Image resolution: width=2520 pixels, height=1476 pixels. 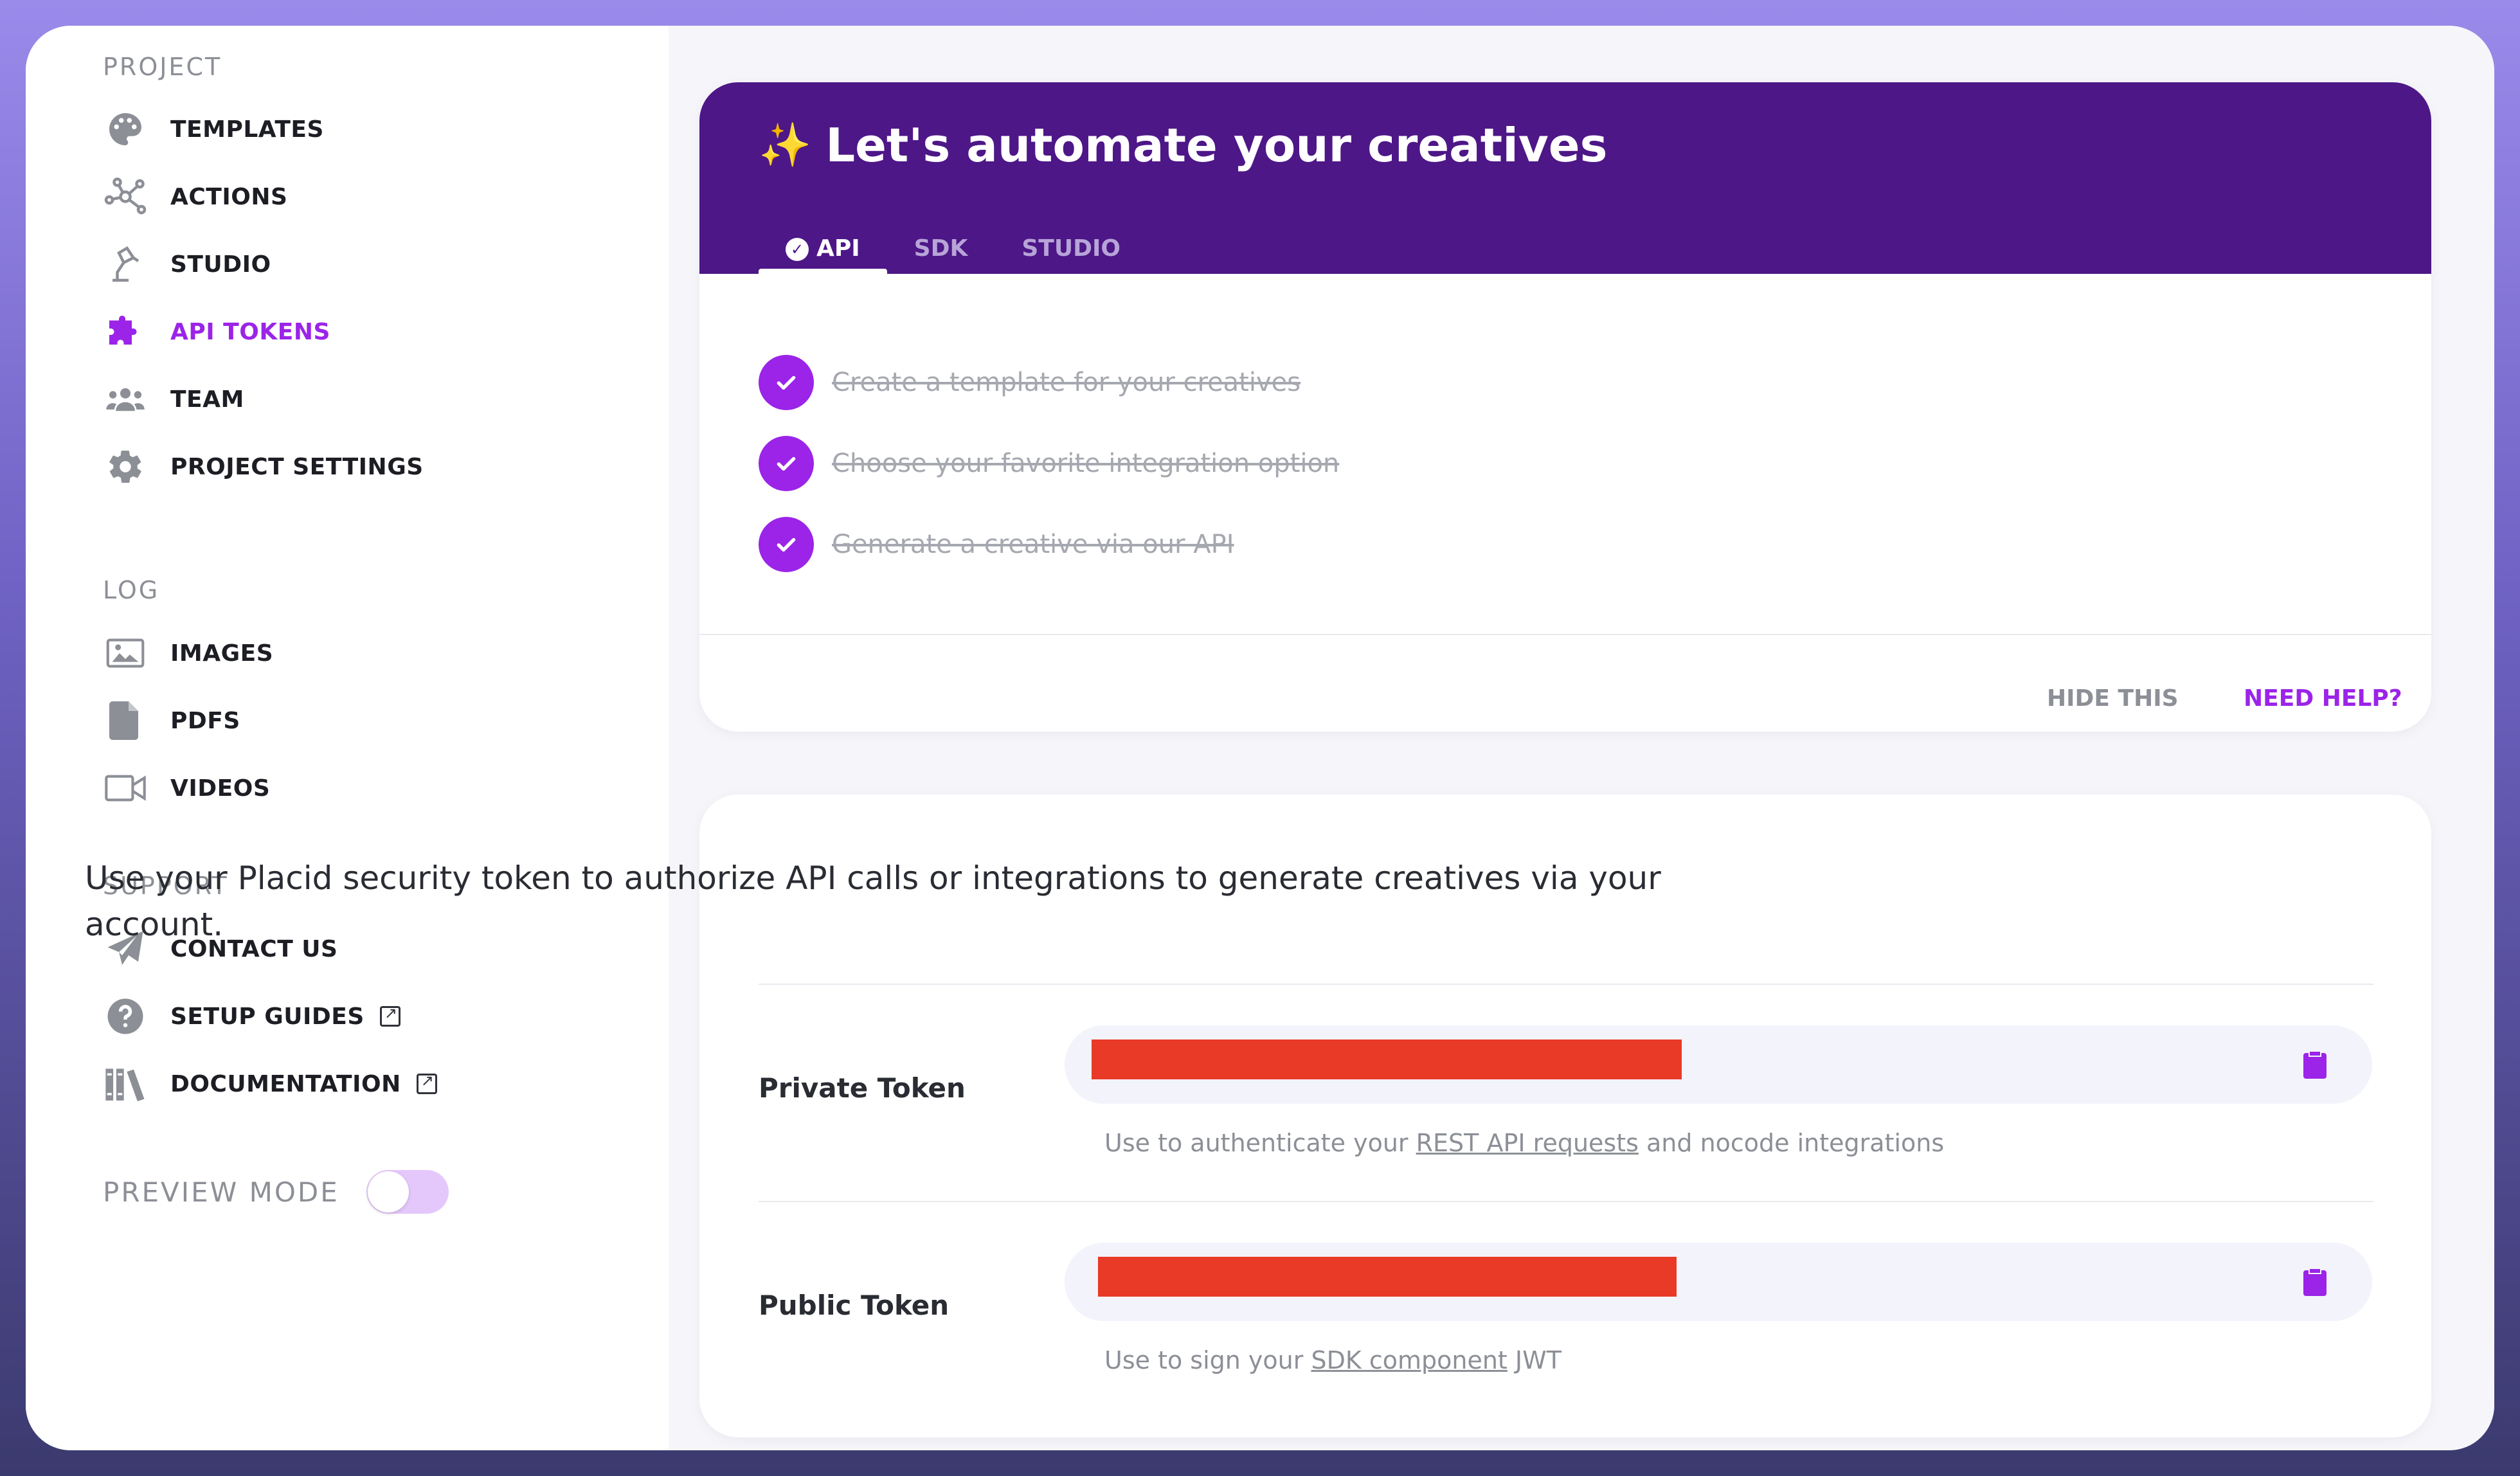 I want to click on books-icon, so click(x=126, y=1084).